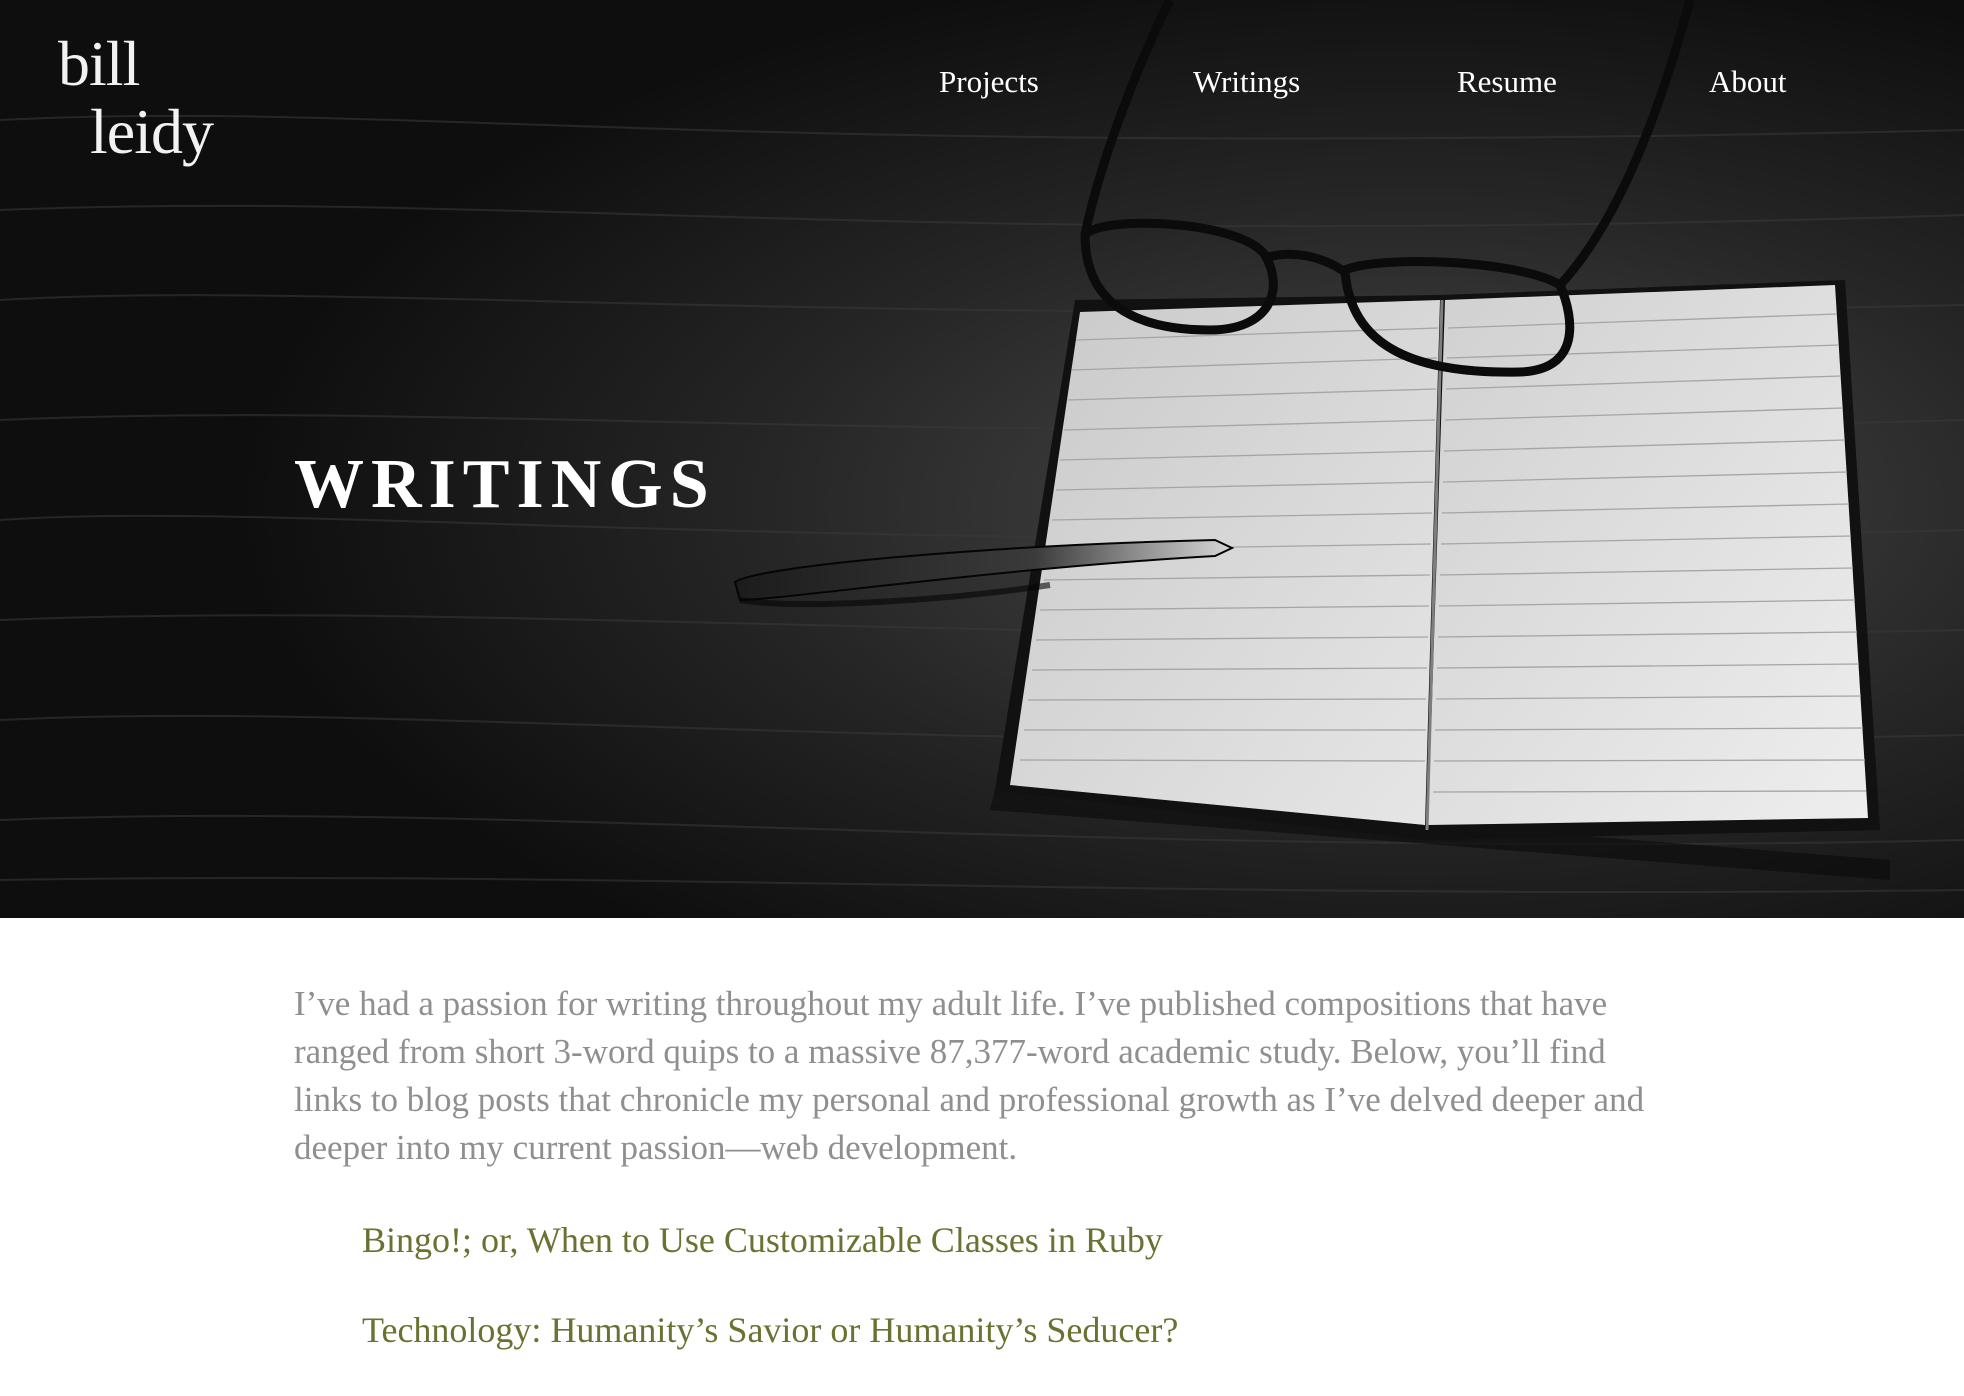  Describe the element at coordinates (1246, 82) in the screenshot. I see `nav-writings: Writings` at that location.